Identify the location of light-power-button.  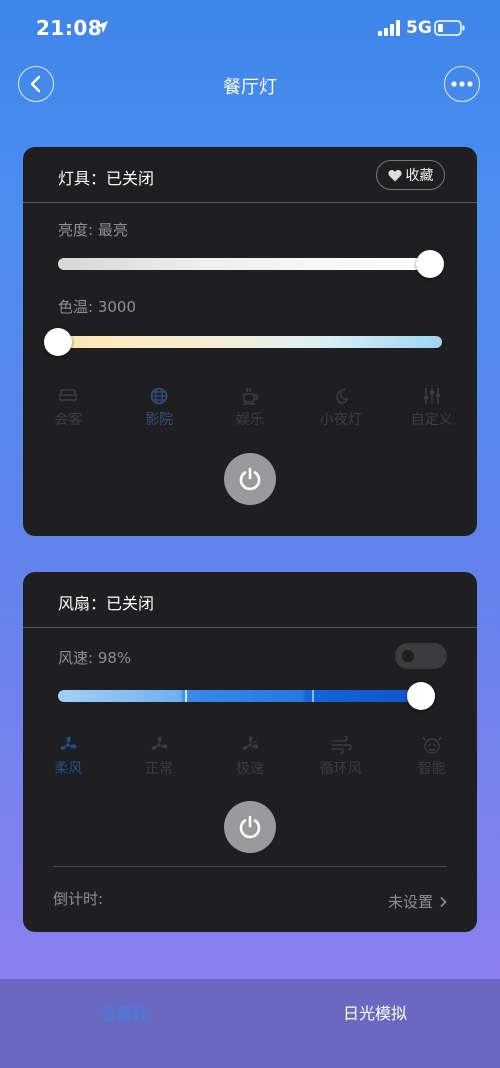
(250, 479).